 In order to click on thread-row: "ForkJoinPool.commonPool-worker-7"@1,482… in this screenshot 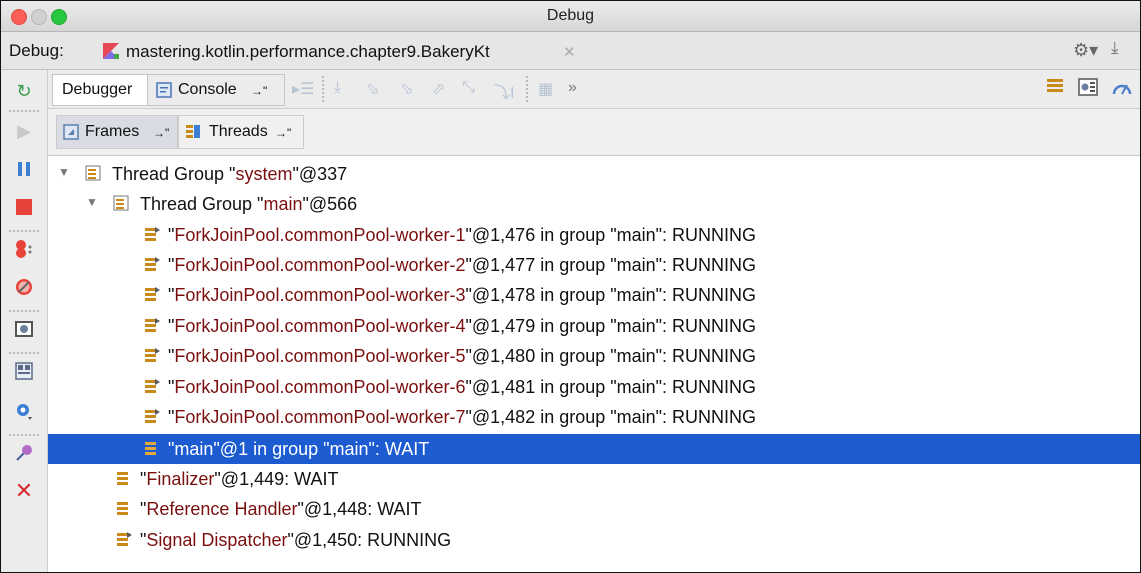, I will do `click(594, 417)`.